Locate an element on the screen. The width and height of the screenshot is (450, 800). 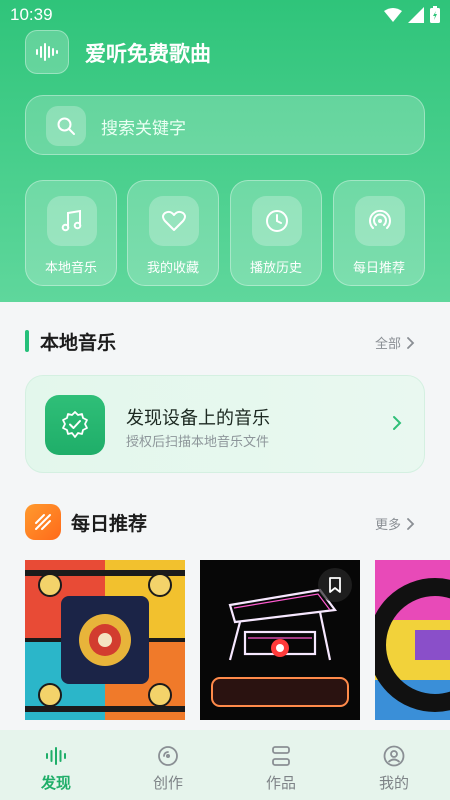
quick-action-local-music: 本地音乐 is located at coordinates (71, 233).